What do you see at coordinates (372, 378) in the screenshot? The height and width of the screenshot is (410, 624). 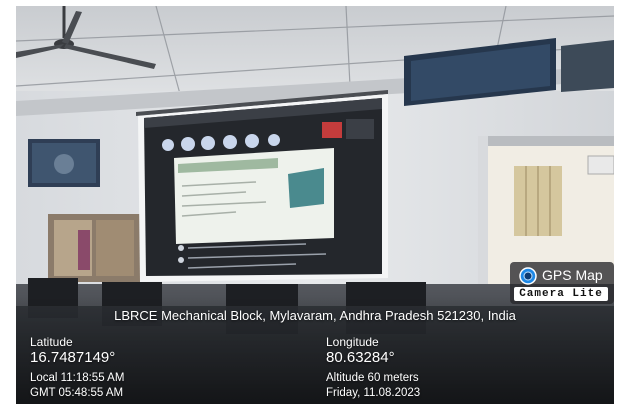 I see `altitude: Altitude 60 meters` at bounding box center [372, 378].